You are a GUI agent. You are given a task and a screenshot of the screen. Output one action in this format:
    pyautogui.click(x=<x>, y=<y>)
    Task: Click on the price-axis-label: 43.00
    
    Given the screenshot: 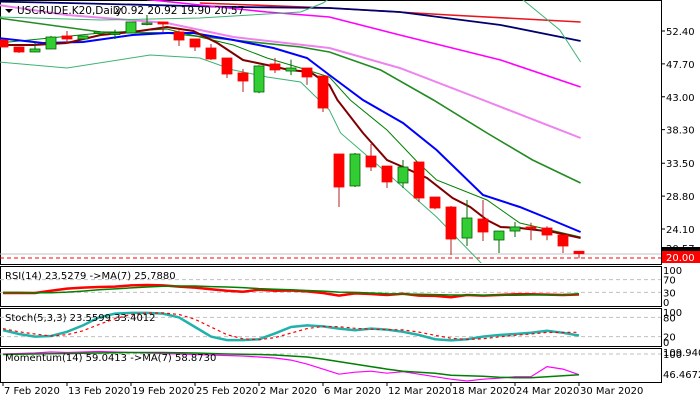 What is the action you would take?
    pyautogui.click(x=680, y=98)
    